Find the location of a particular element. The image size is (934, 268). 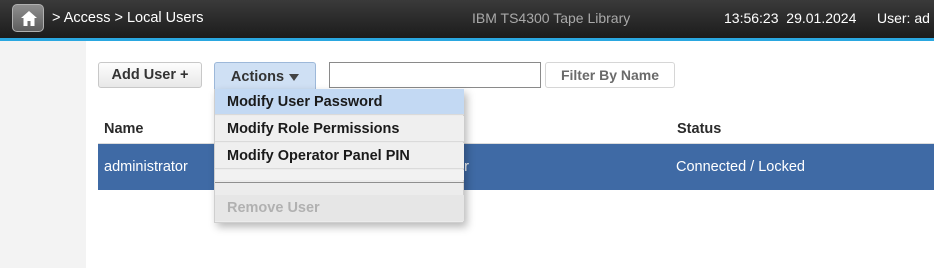

add-user-button: Add User + is located at coordinates (150, 75).